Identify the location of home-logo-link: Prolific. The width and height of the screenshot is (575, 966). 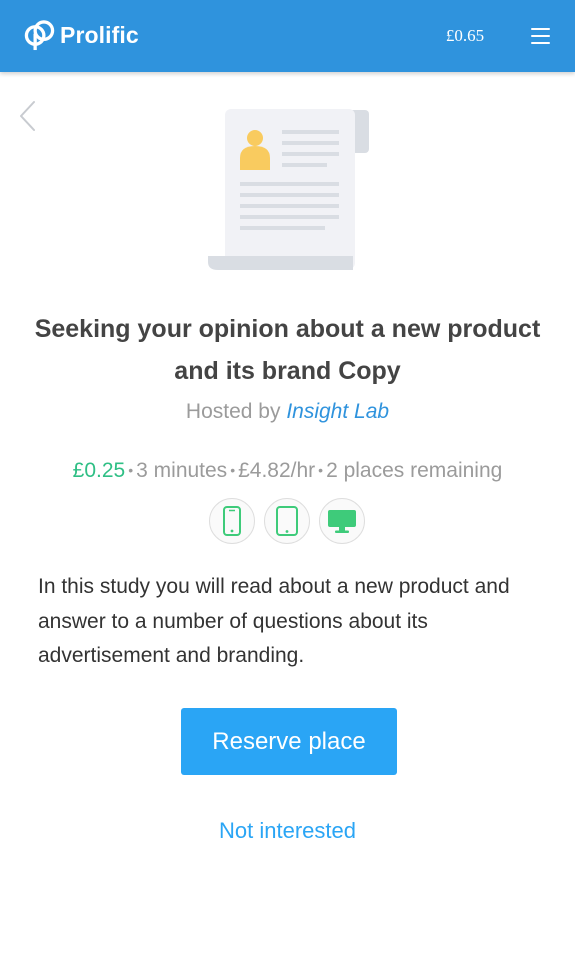
(81, 35).